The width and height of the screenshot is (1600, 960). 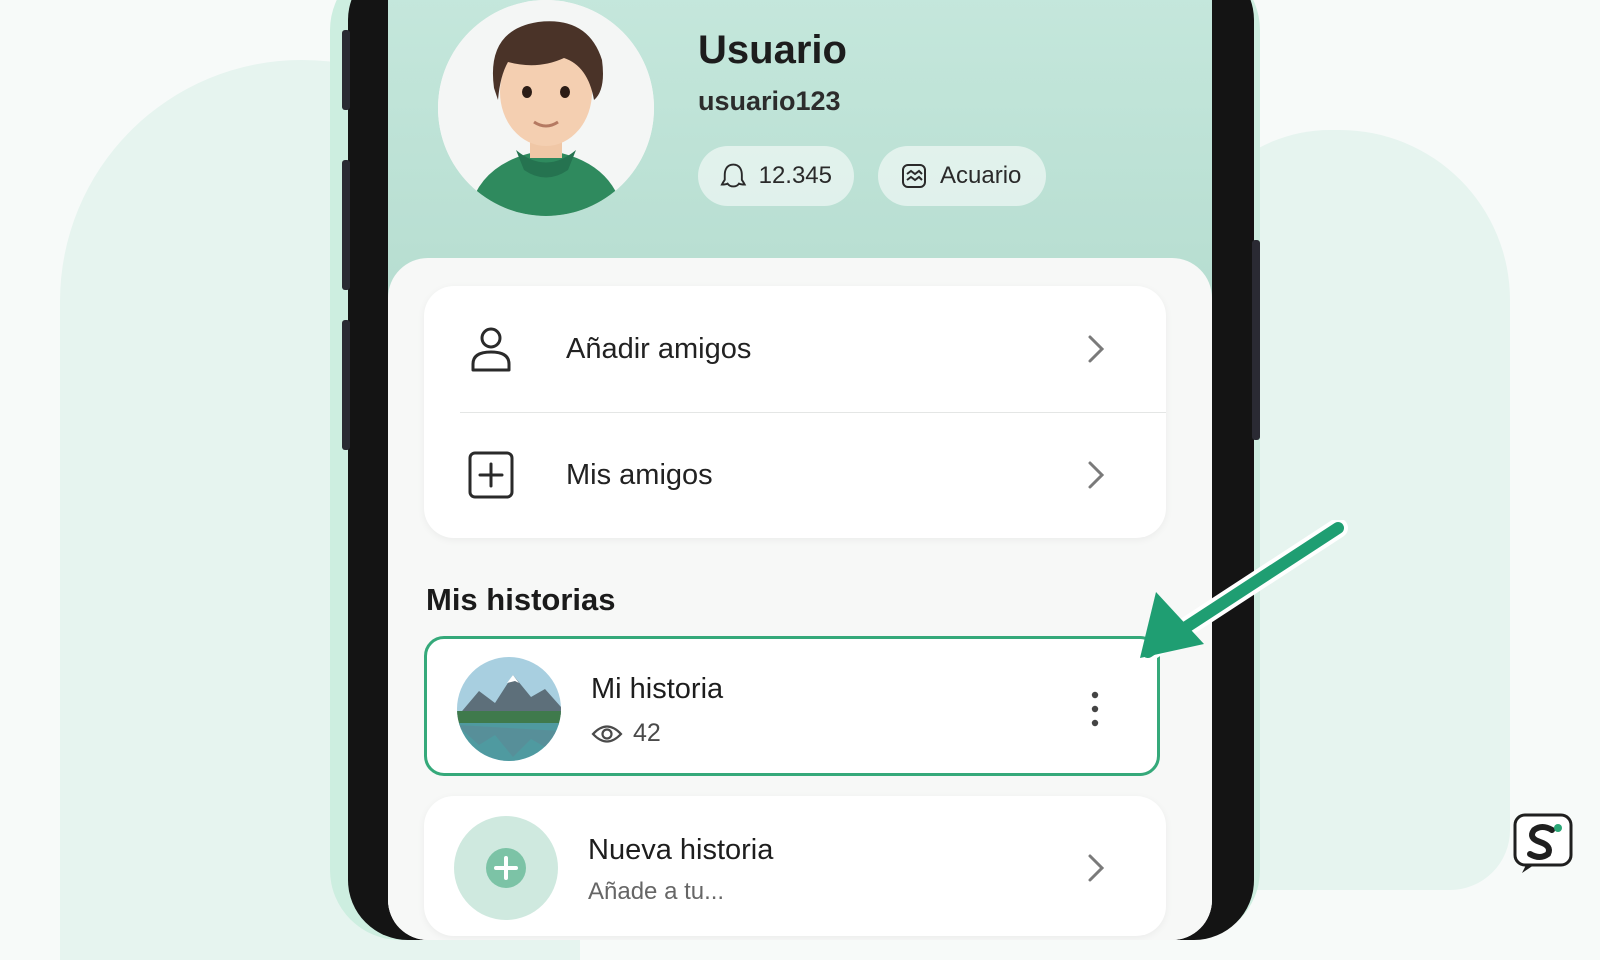 I want to click on friends-menu-card: Añadir amigos Mis amigos, so click(x=795, y=412).